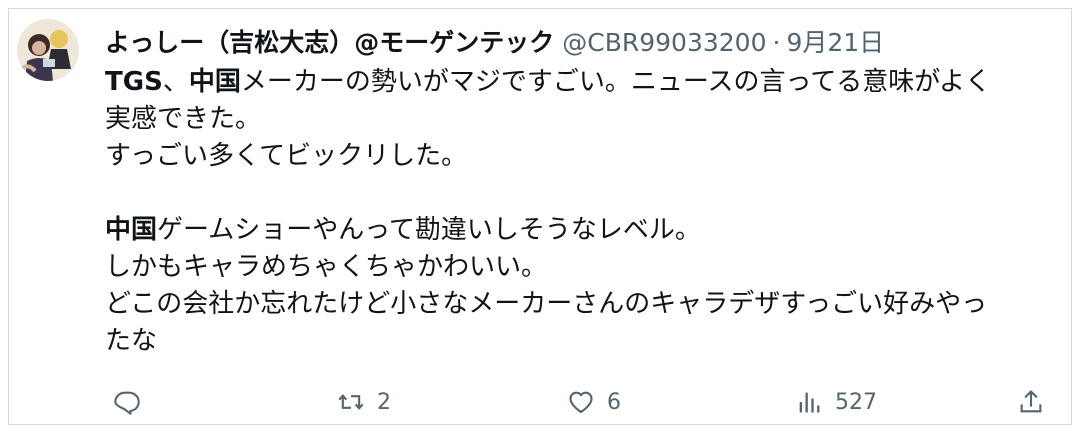 The image size is (1080, 441). What do you see at coordinates (127, 403) in the screenshot?
I see `reply-icon` at bounding box center [127, 403].